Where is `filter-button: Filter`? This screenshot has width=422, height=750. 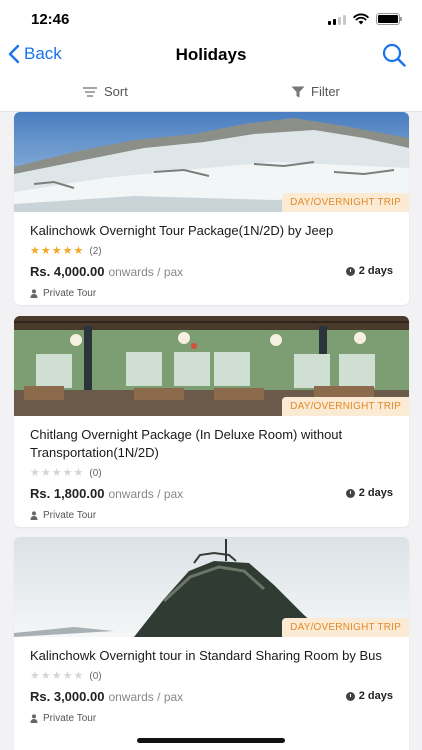
filter-button: Filter is located at coordinates (315, 91).